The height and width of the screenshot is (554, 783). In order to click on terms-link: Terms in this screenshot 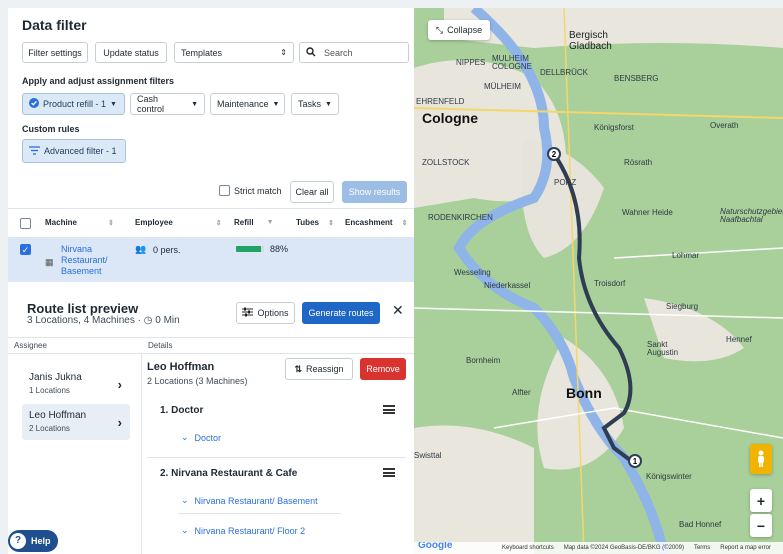, I will do `click(702, 548)`.